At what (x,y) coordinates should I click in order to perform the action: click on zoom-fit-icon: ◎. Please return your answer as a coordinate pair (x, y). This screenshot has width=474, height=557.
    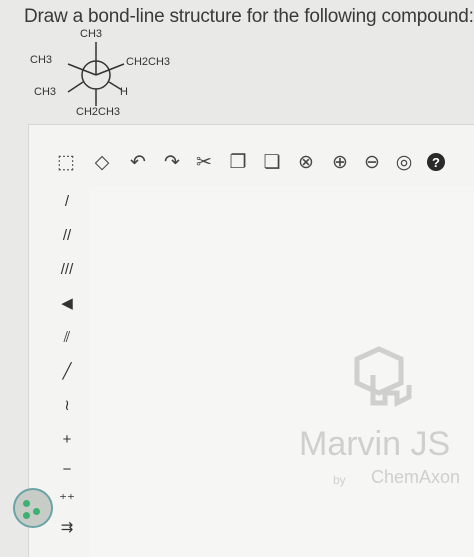
    Looking at the image, I should click on (404, 162).